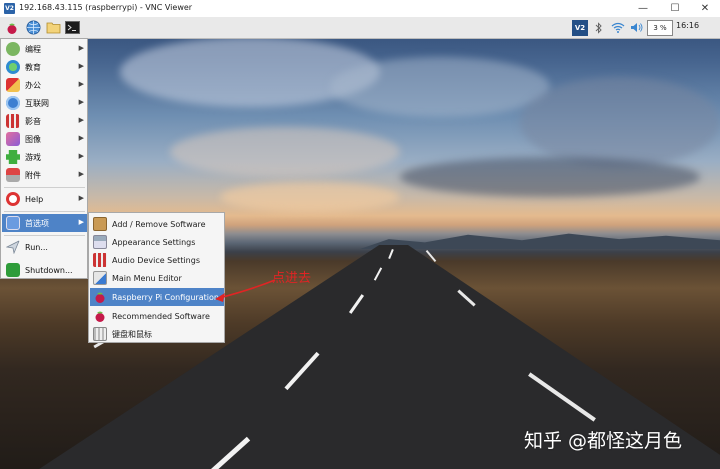 The height and width of the screenshot is (469, 720). I want to click on wifi-button, so click(618, 27).